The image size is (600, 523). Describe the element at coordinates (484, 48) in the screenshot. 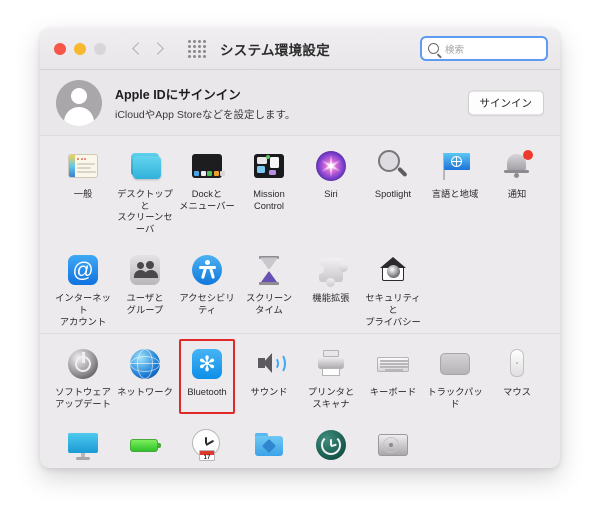

I see `search-field: 検索` at that location.